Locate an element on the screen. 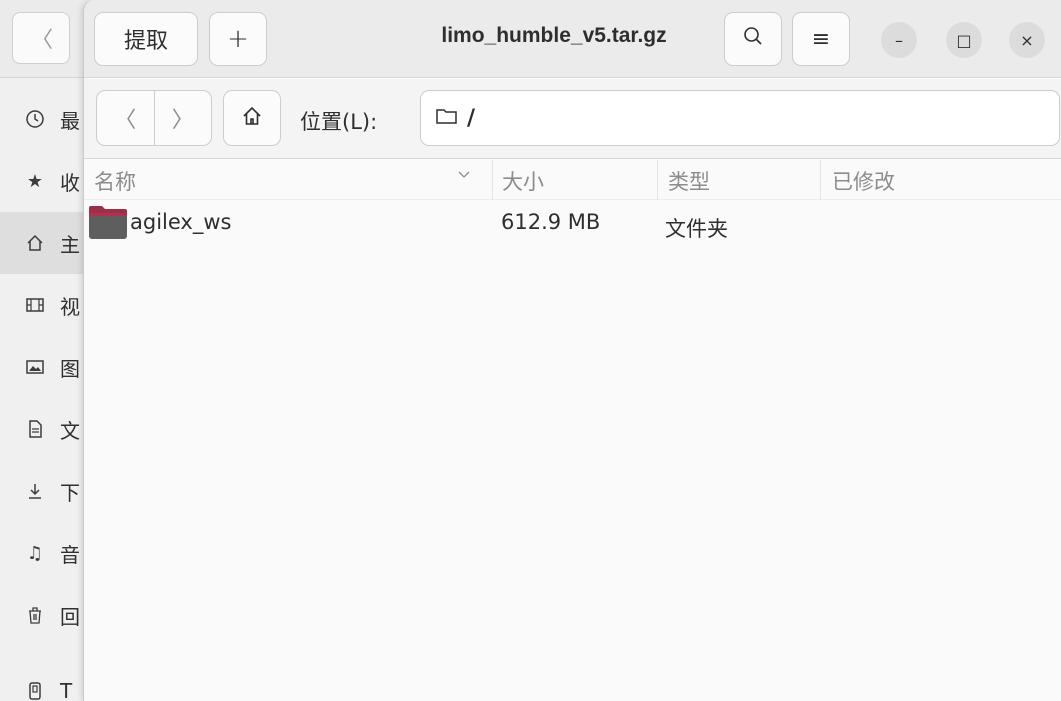 This screenshot has width=1061, height=701. sidebar-item-starred: ★ 收 is located at coordinates (45, 181).